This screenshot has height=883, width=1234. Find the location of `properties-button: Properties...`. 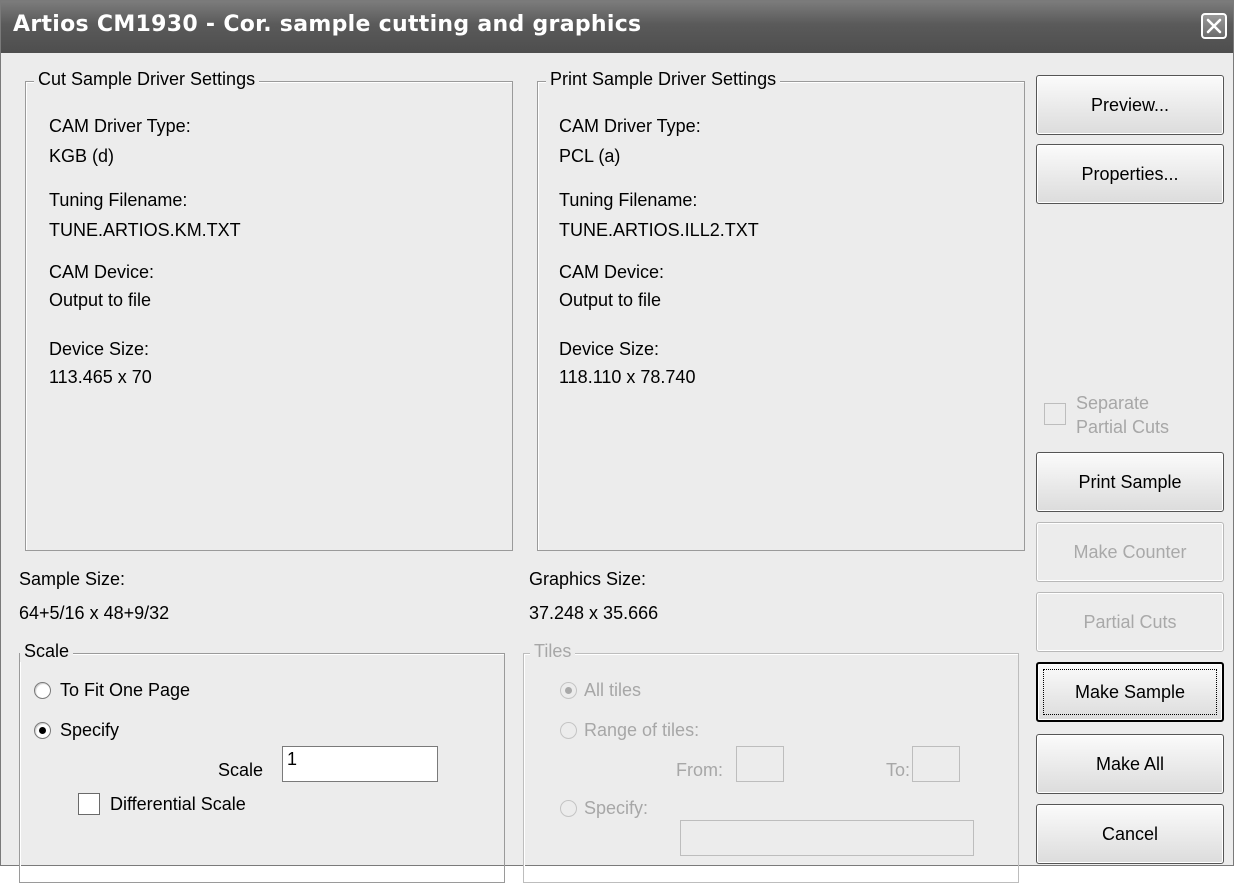

properties-button: Properties... is located at coordinates (1130, 174).